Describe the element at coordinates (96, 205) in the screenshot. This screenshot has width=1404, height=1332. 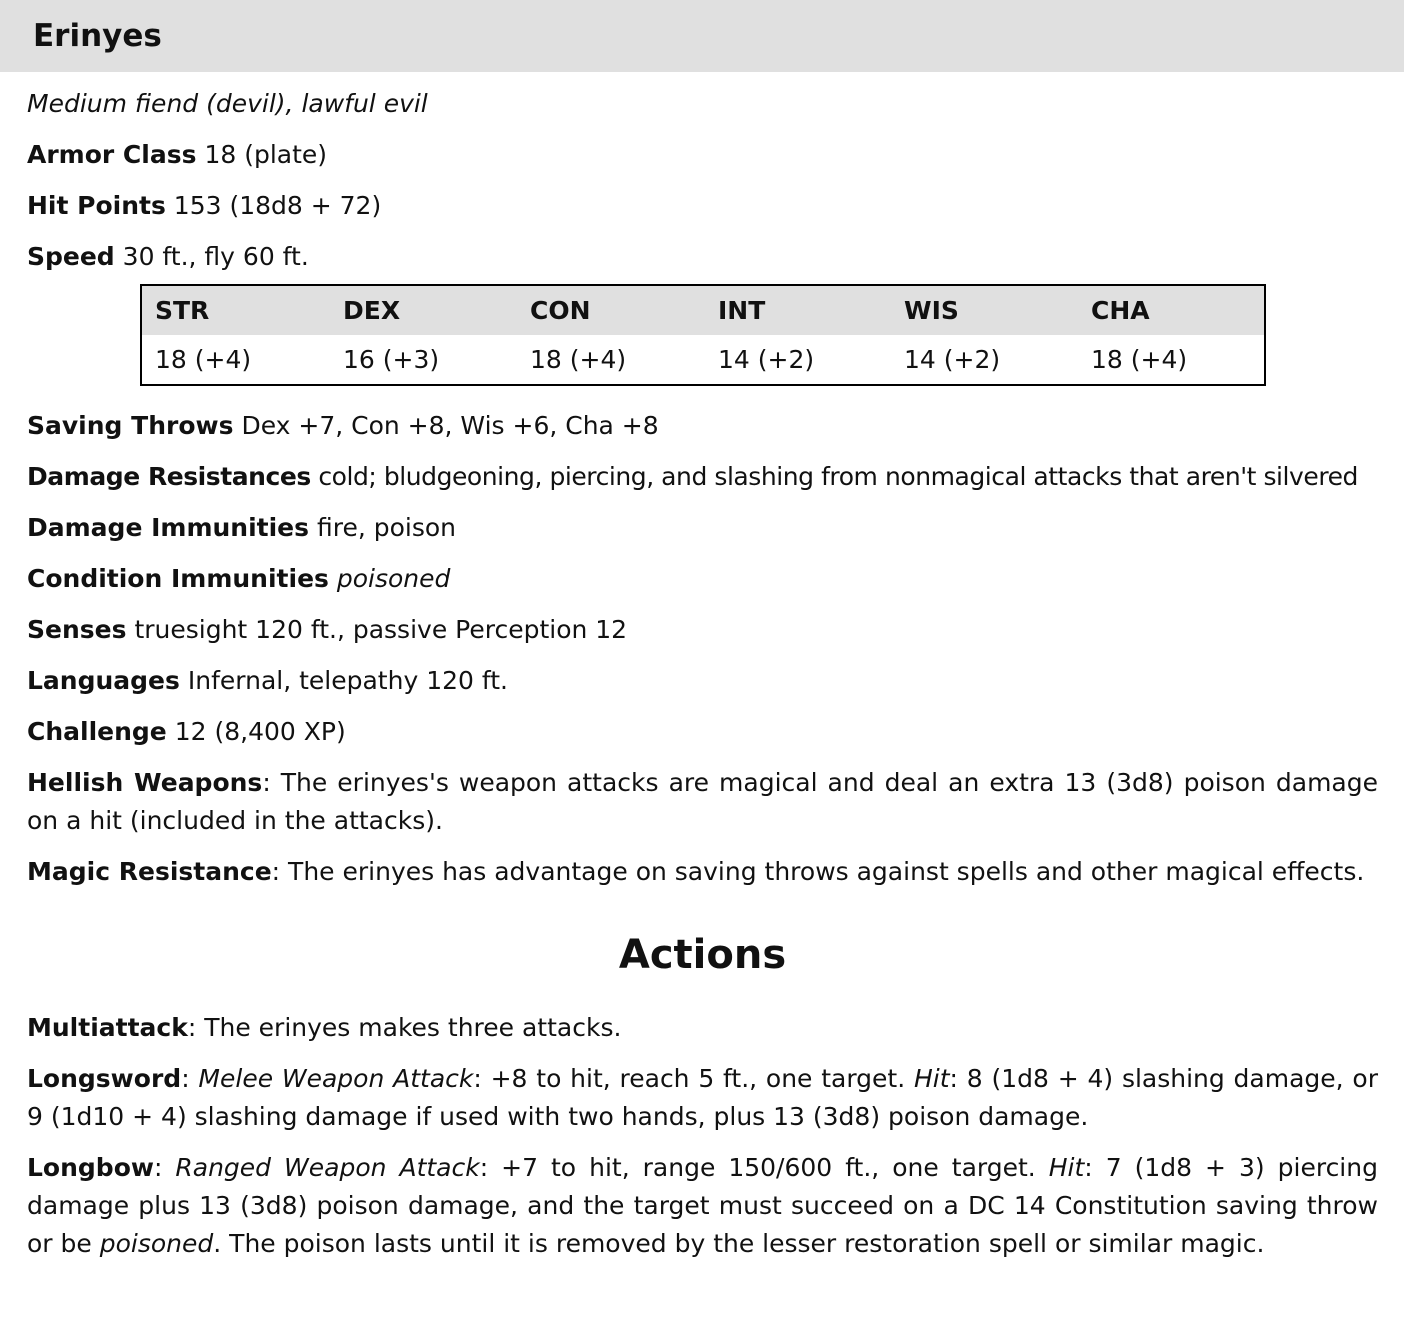
I see `hit-points-label: Hit Points` at that location.